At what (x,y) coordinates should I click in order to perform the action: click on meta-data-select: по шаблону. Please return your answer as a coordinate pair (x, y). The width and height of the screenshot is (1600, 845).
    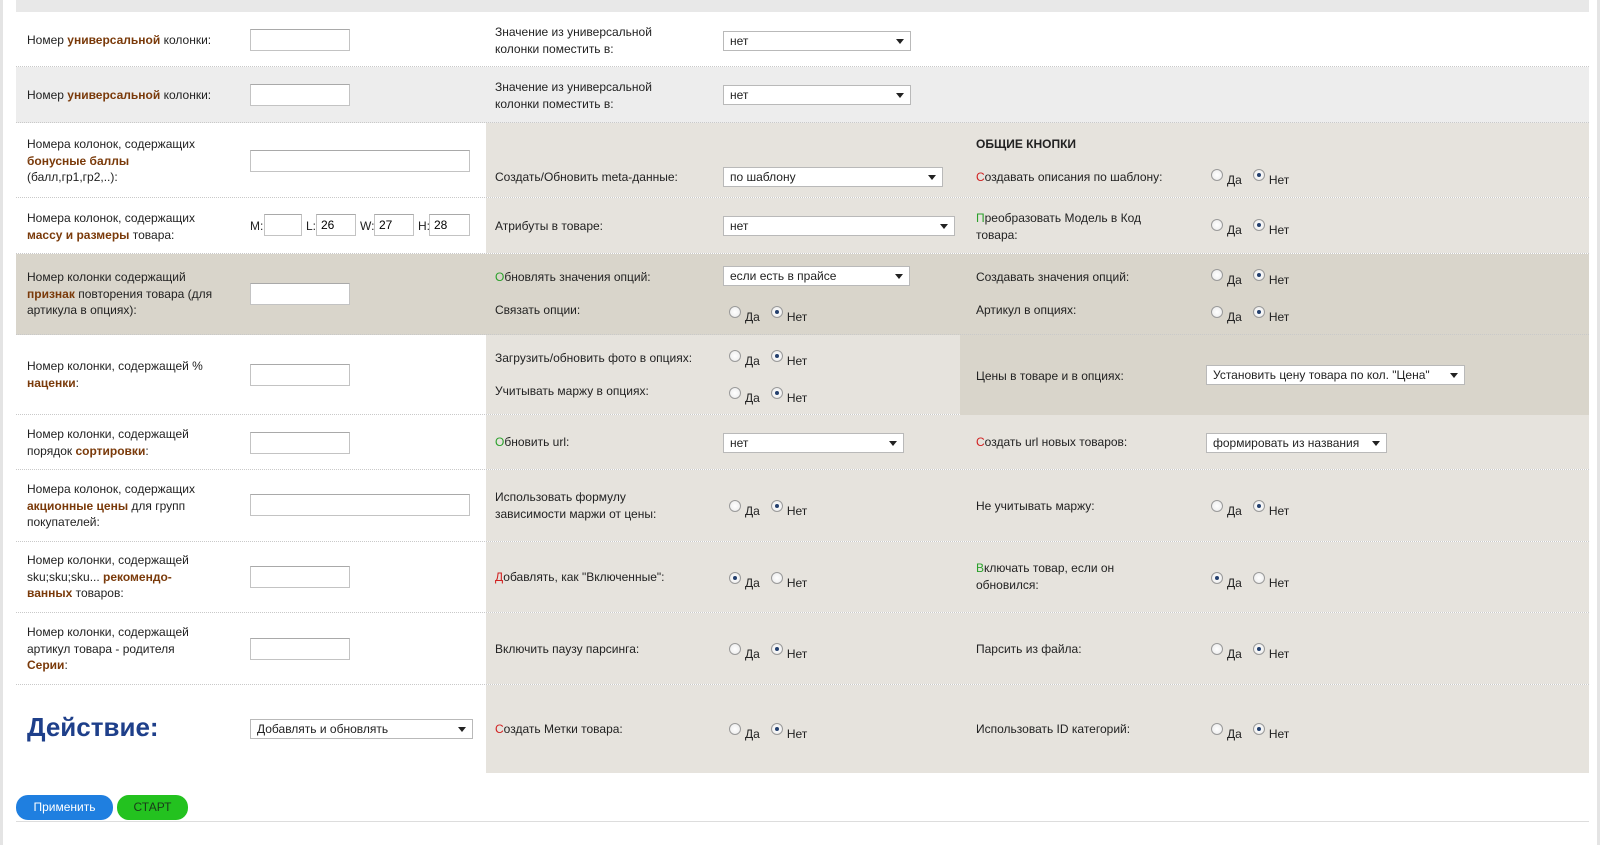
    Looking at the image, I should click on (833, 177).